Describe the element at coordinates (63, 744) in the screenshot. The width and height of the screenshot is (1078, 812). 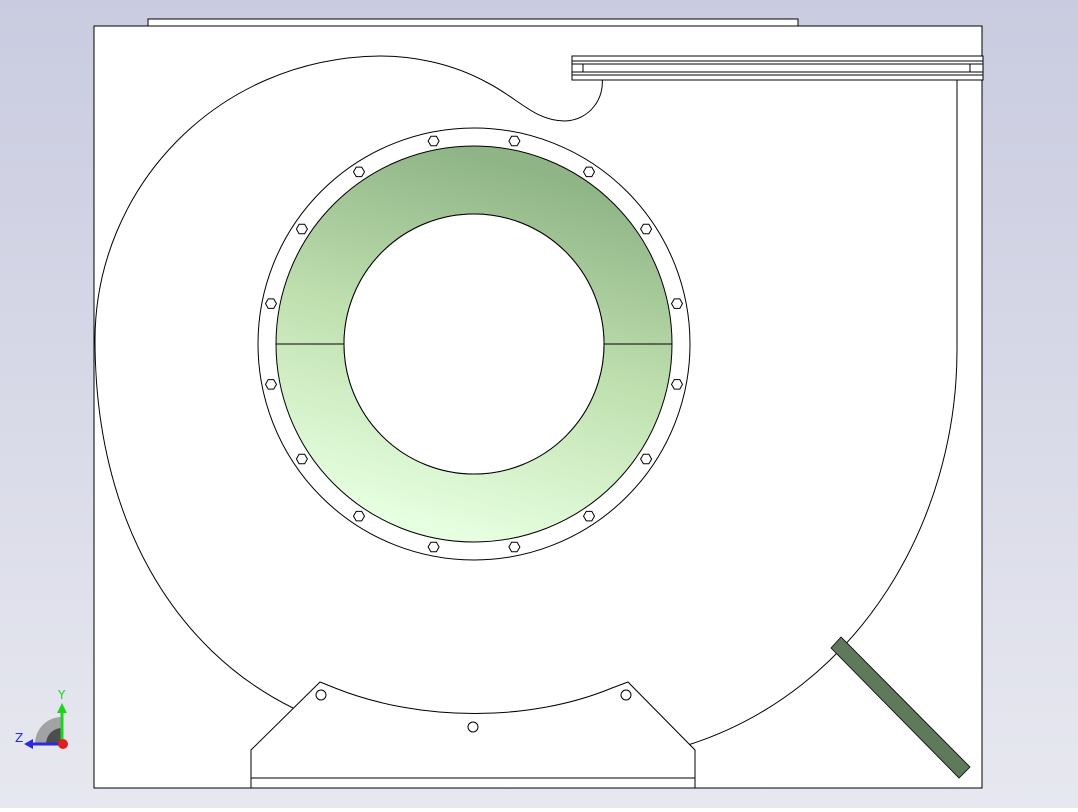
I see `x-axis-point` at that location.